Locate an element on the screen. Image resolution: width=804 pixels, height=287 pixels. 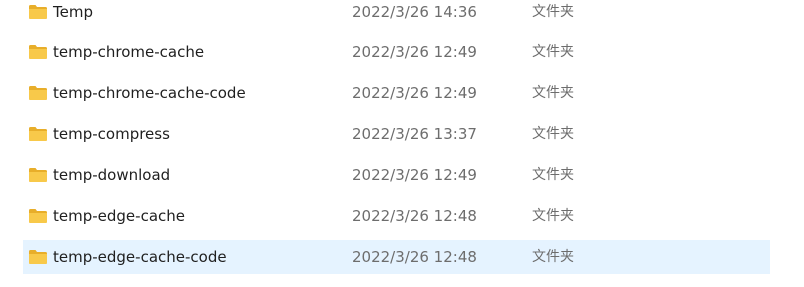
file-row: temp-chrome-cache 2022/3/26 12:49 文件夹 is located at coordinates (396, 52).